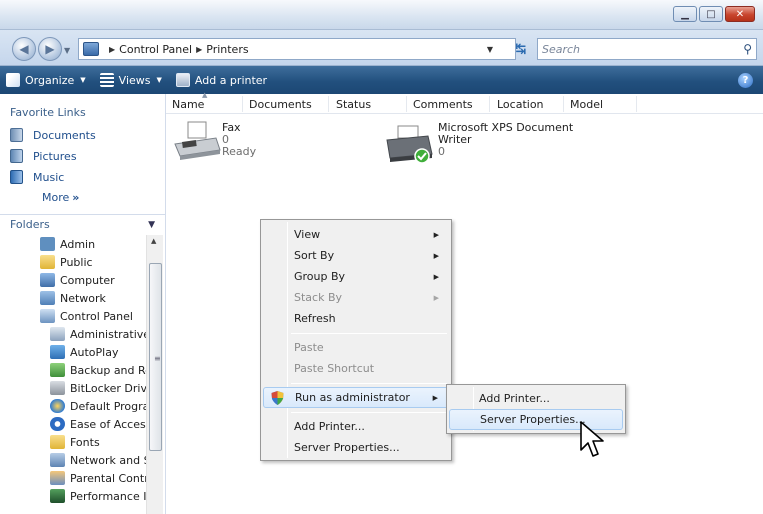 Image resolution: width=763 pixels, height=514 pixels. What do you see at coordinates (586, 104) in the screenshot?
I see `column-model: Model` at bounding box center [586, 104].